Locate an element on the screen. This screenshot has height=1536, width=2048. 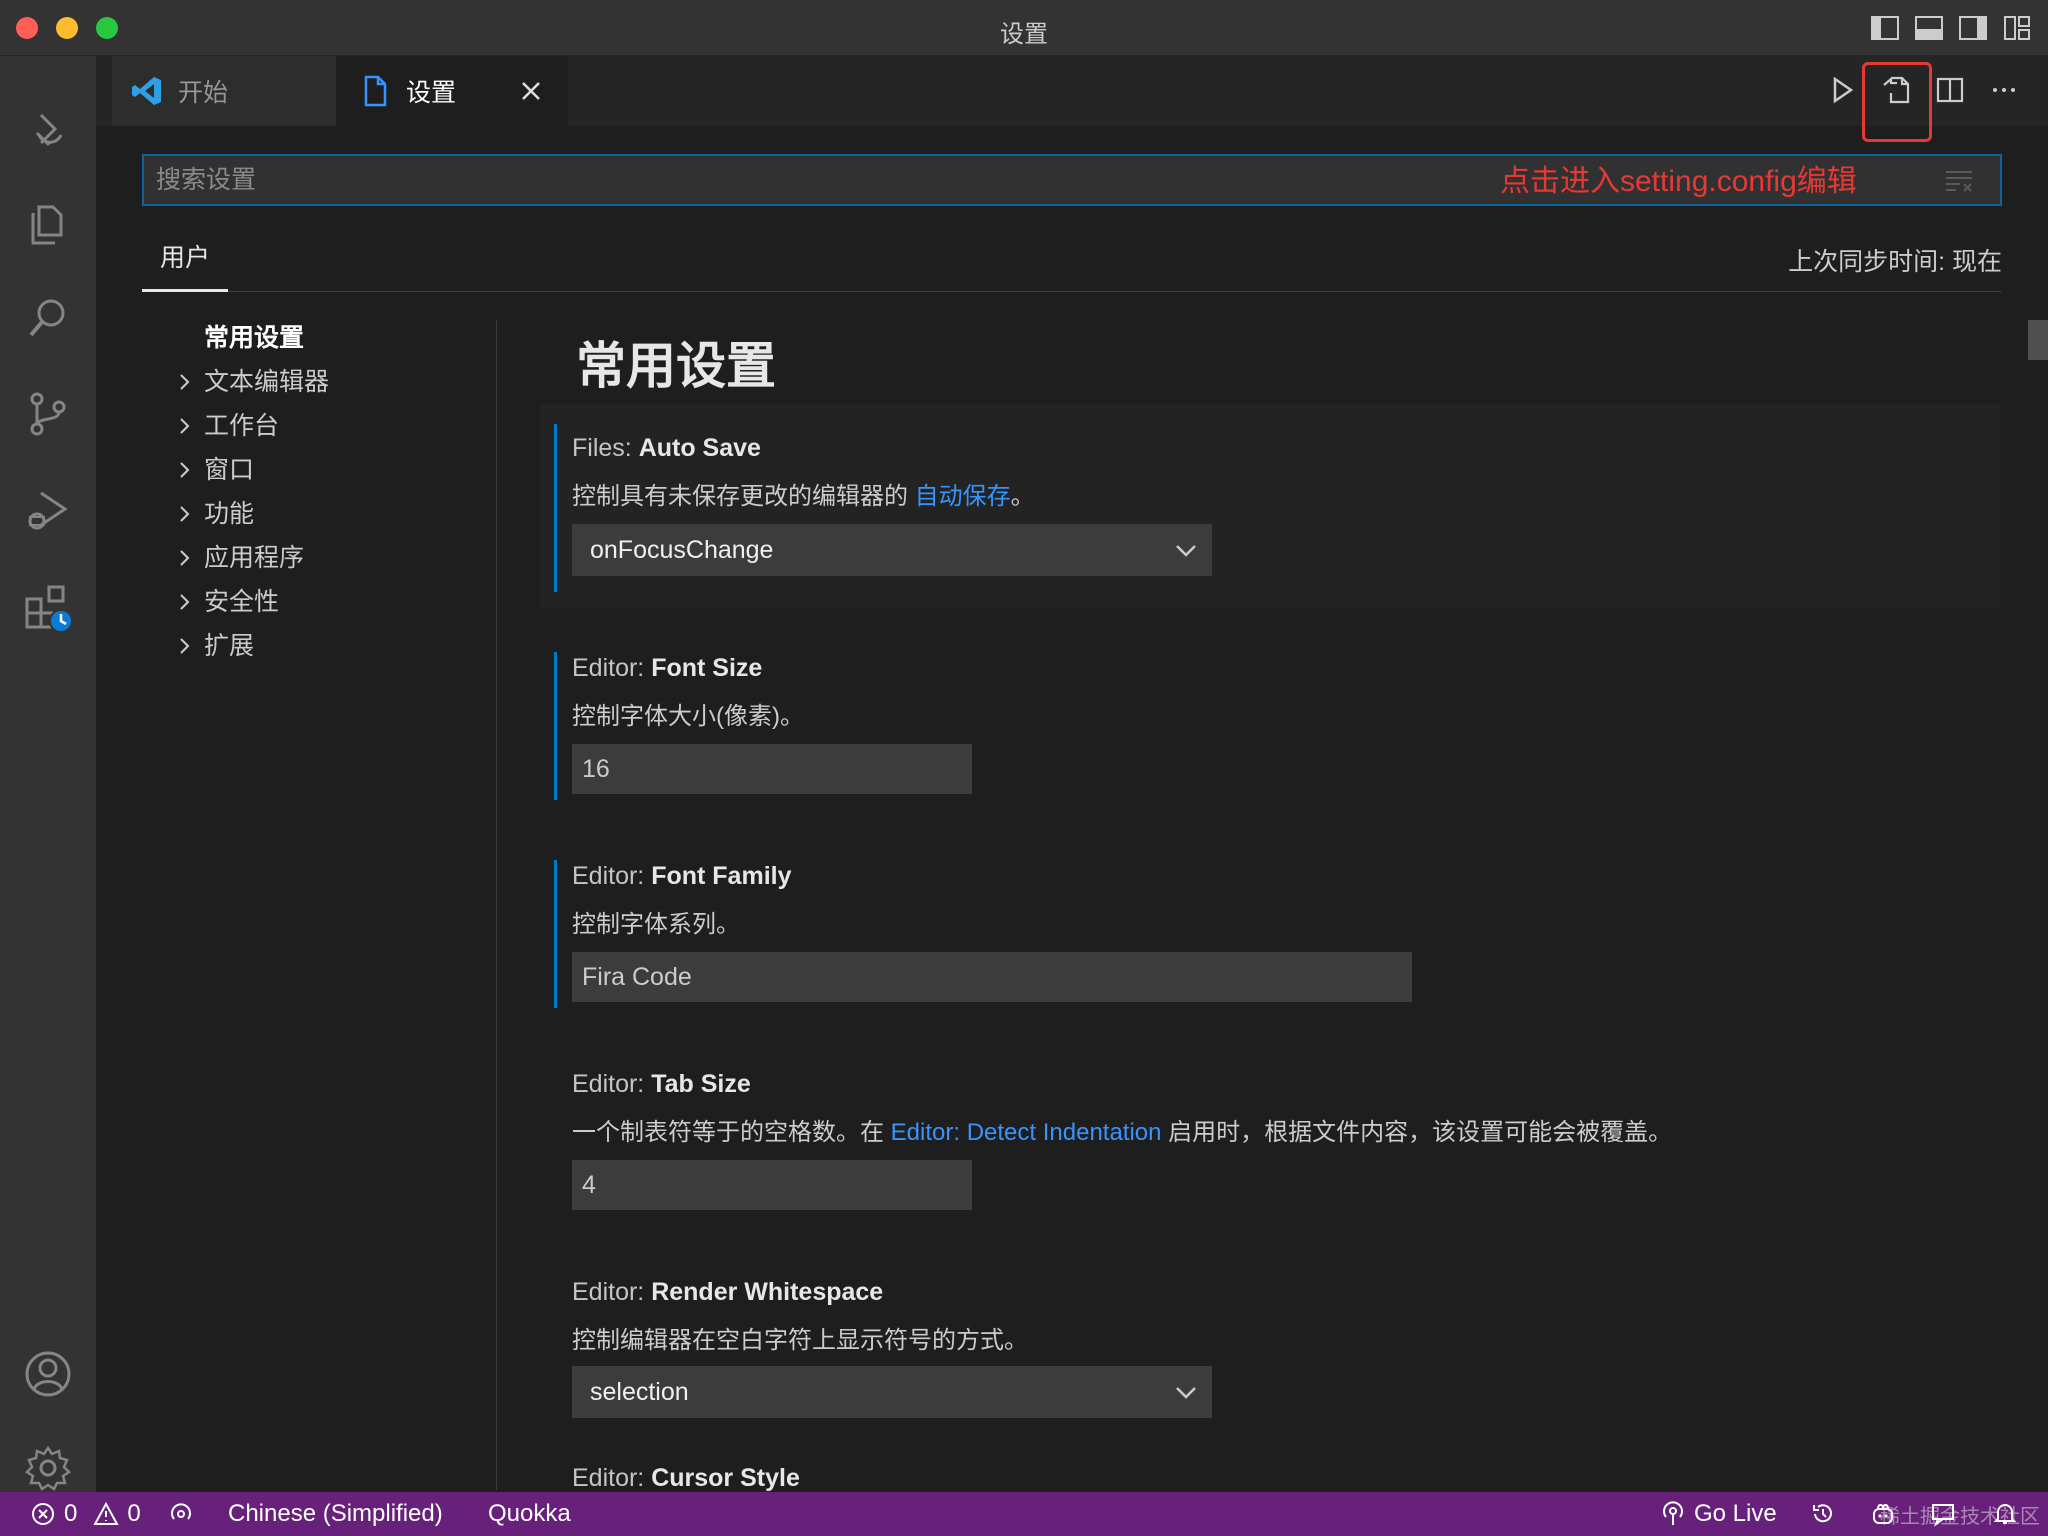
activity-manage is located at coordinates (48, 1468).